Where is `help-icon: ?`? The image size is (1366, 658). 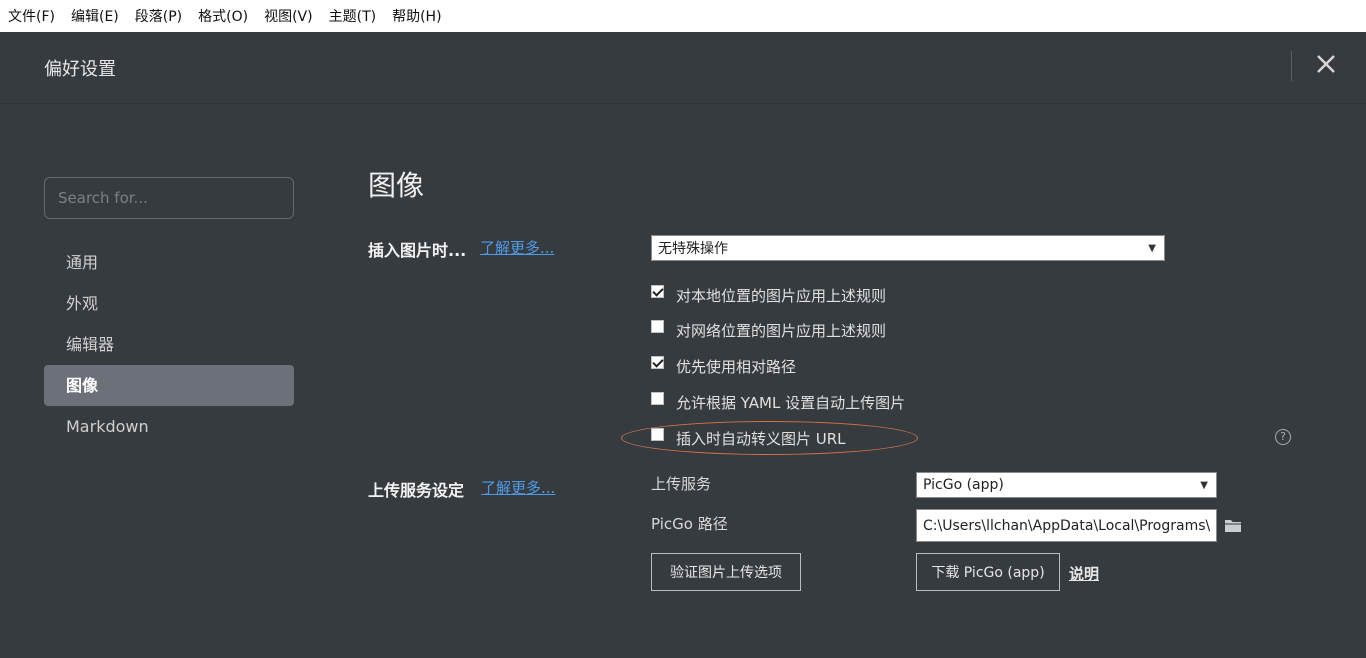
help-icon: ? is located at coordinates (1283, 437).